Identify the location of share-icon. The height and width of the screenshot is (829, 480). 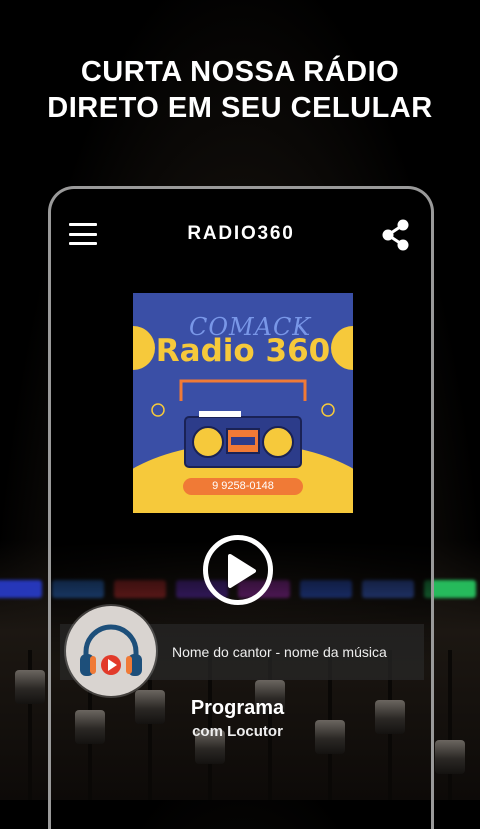
(396, 235).